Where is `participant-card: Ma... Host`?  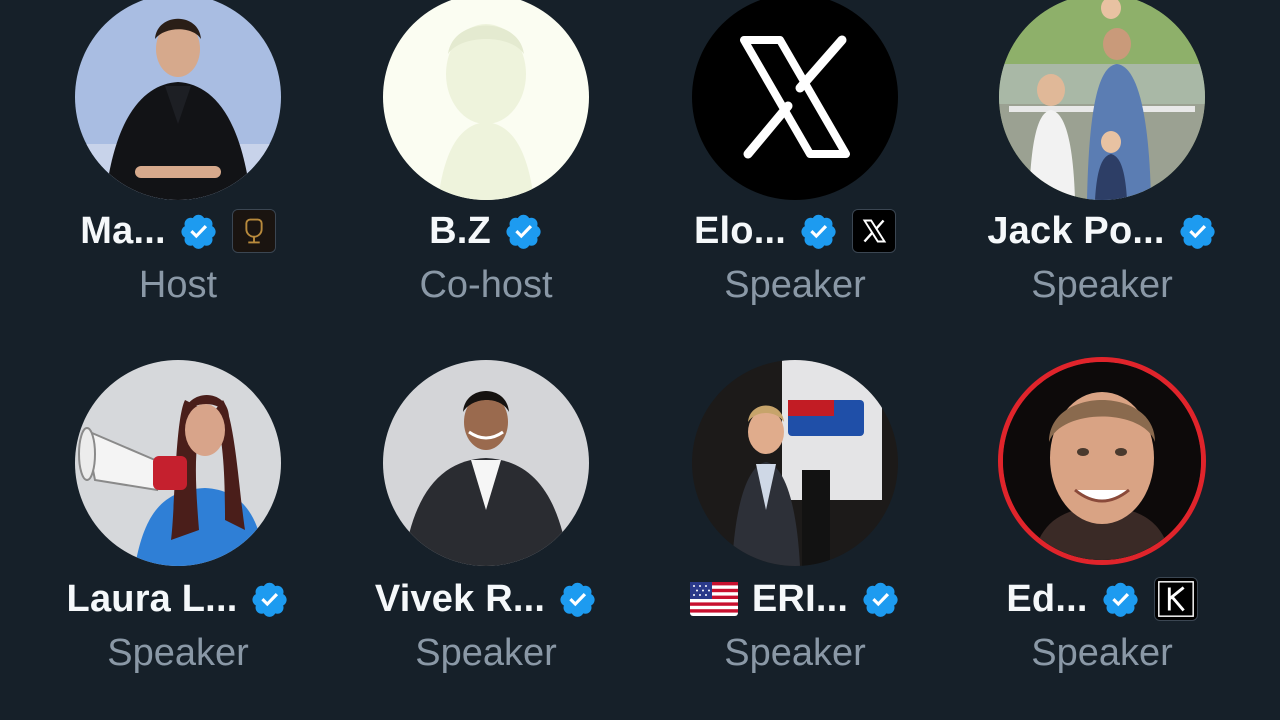
participant-card: Ma... Host is located at coordinates (178, 162).